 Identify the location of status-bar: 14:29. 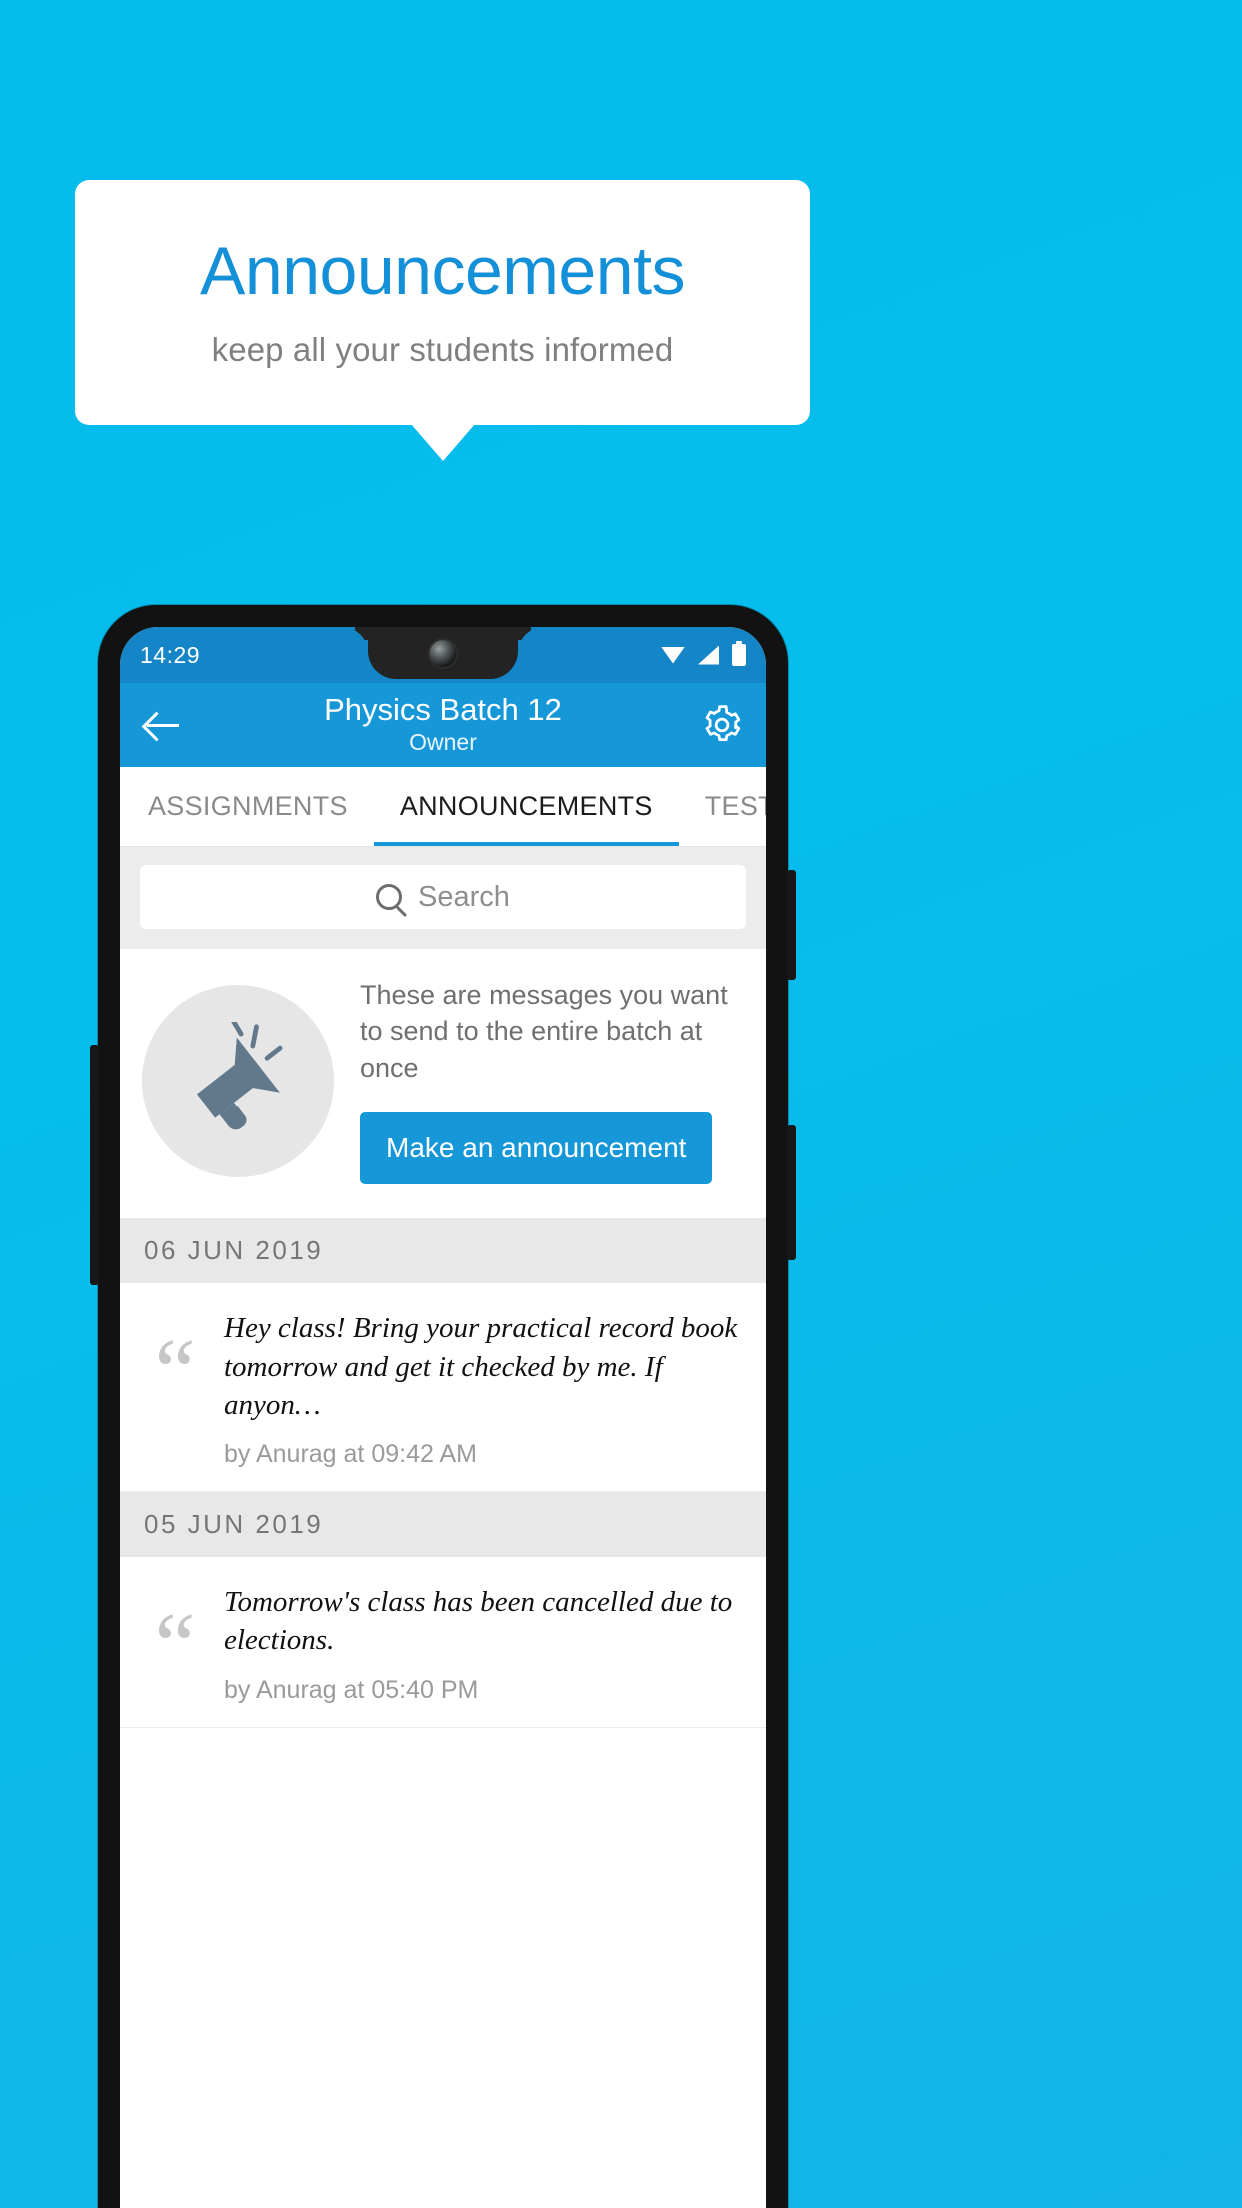
(443, 655).